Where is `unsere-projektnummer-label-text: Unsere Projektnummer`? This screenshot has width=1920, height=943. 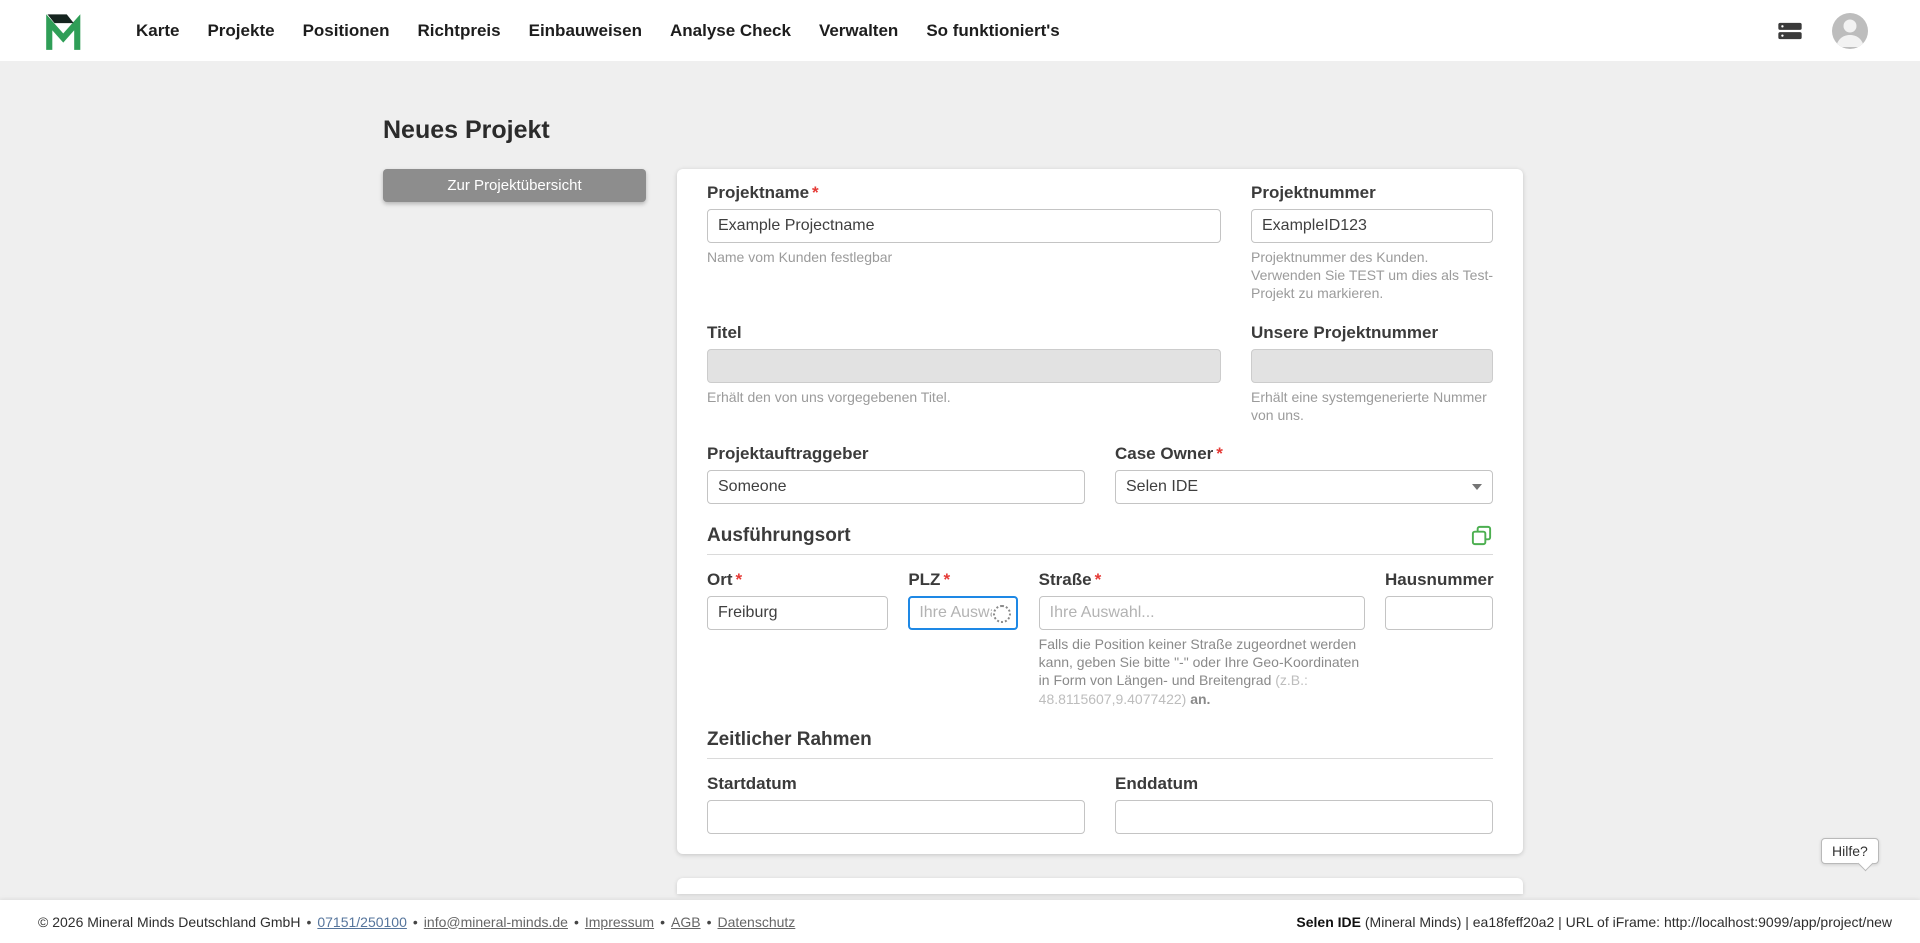 unsere-projektnummer-label-text: Unsere Projektnummer is located at coordinates (1345, 332).